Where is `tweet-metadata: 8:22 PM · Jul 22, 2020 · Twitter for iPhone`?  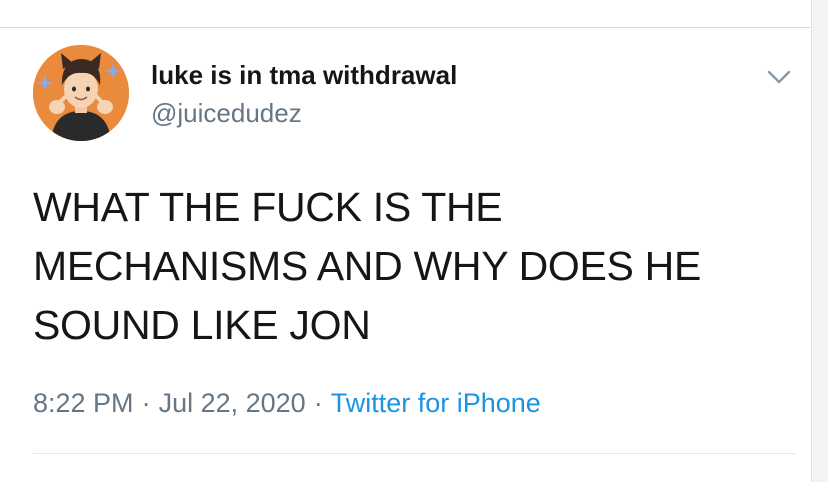 tweet-metadata: 8:22 PM · Jul 22, 2020 · Twitter for iPhone is located at coordinates (287, 403).